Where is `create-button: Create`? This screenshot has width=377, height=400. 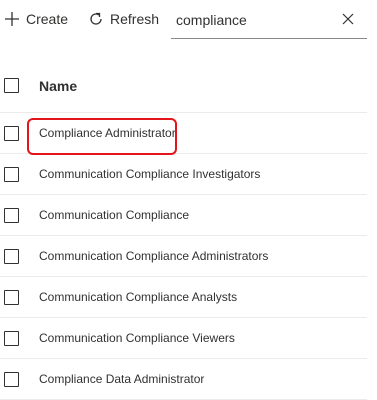
create-button: Create is located at coordinates (36, 19).